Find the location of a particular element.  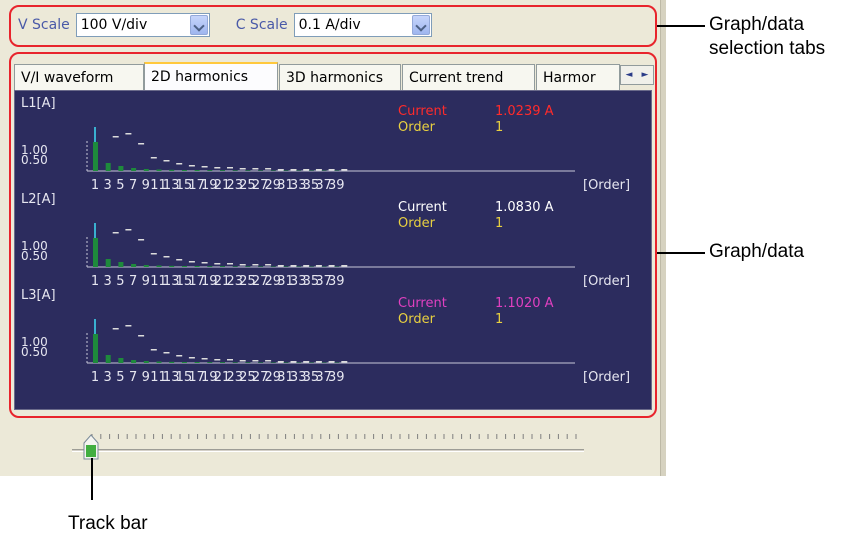

panel-border is located at coordinates (663, 238).